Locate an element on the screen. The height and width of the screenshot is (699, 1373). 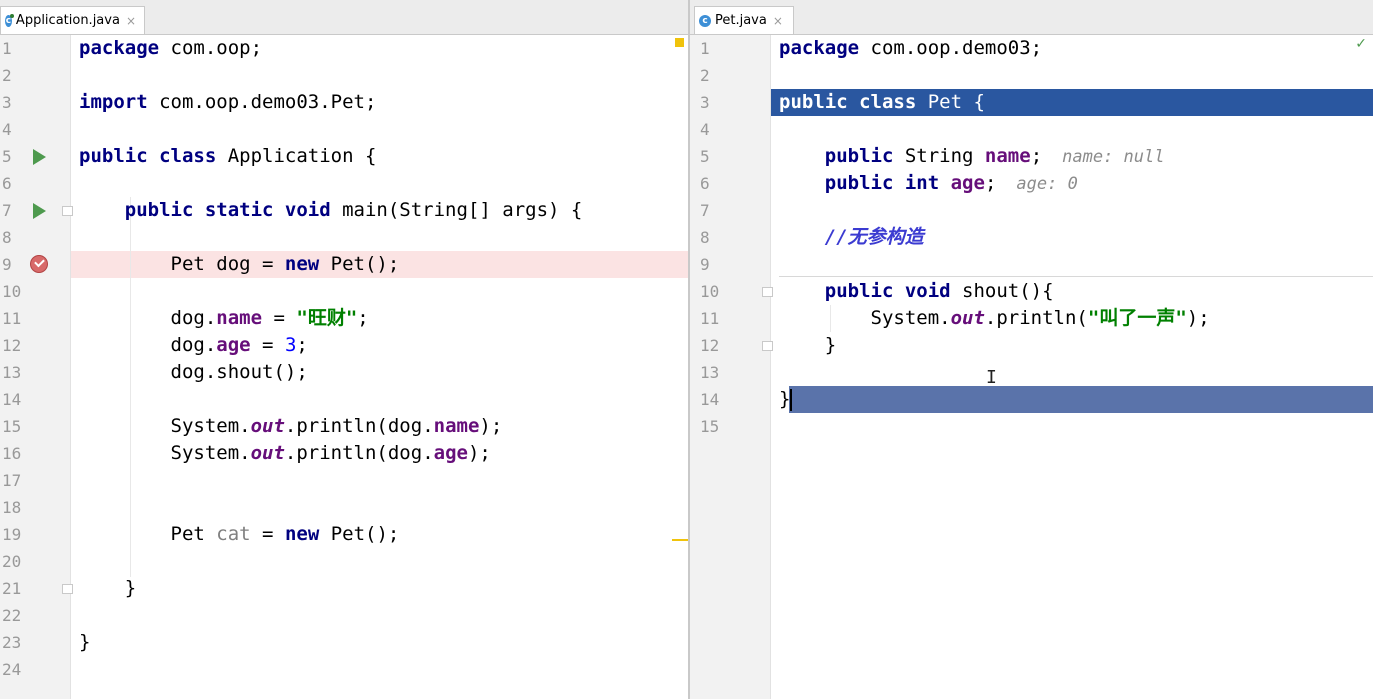
line-number: 19 is located at coordinates (12, 534).